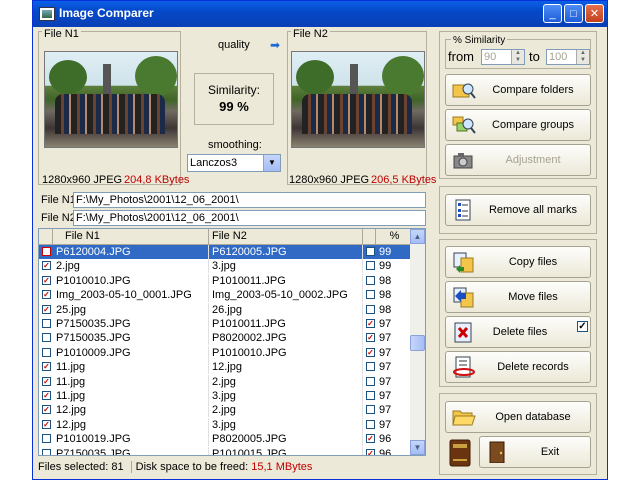 Image resolution: width=640 pixels, height=480 pixels. I want to click on table-row: ✓ 11.jpg 2.jpg 97, so click(225, 381).